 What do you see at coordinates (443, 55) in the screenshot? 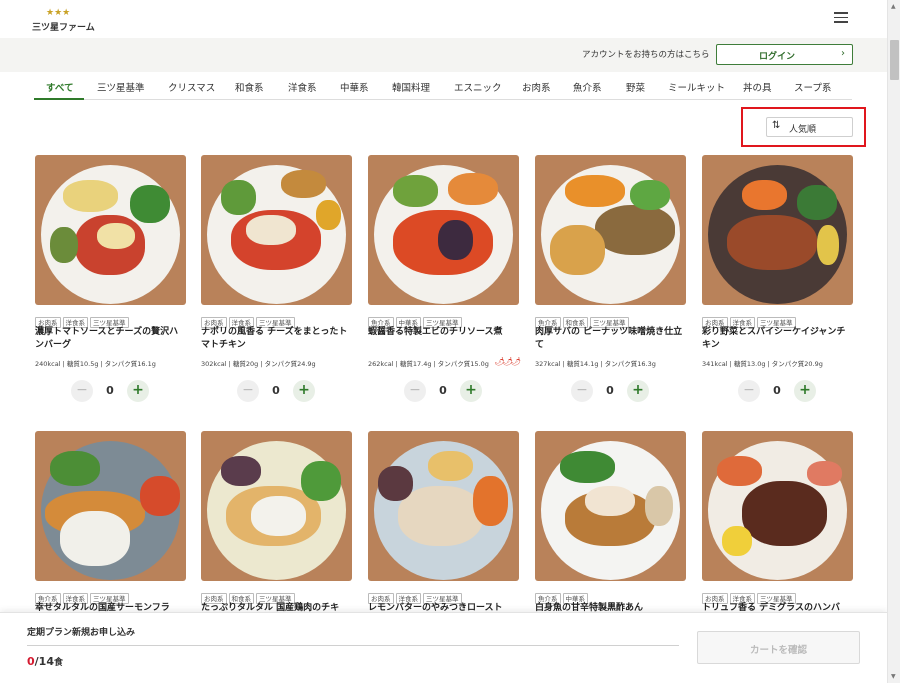
I see `account-bar: アカウントをお持ちの方はこちら ログイン ›` at bounding box center [443, 55].